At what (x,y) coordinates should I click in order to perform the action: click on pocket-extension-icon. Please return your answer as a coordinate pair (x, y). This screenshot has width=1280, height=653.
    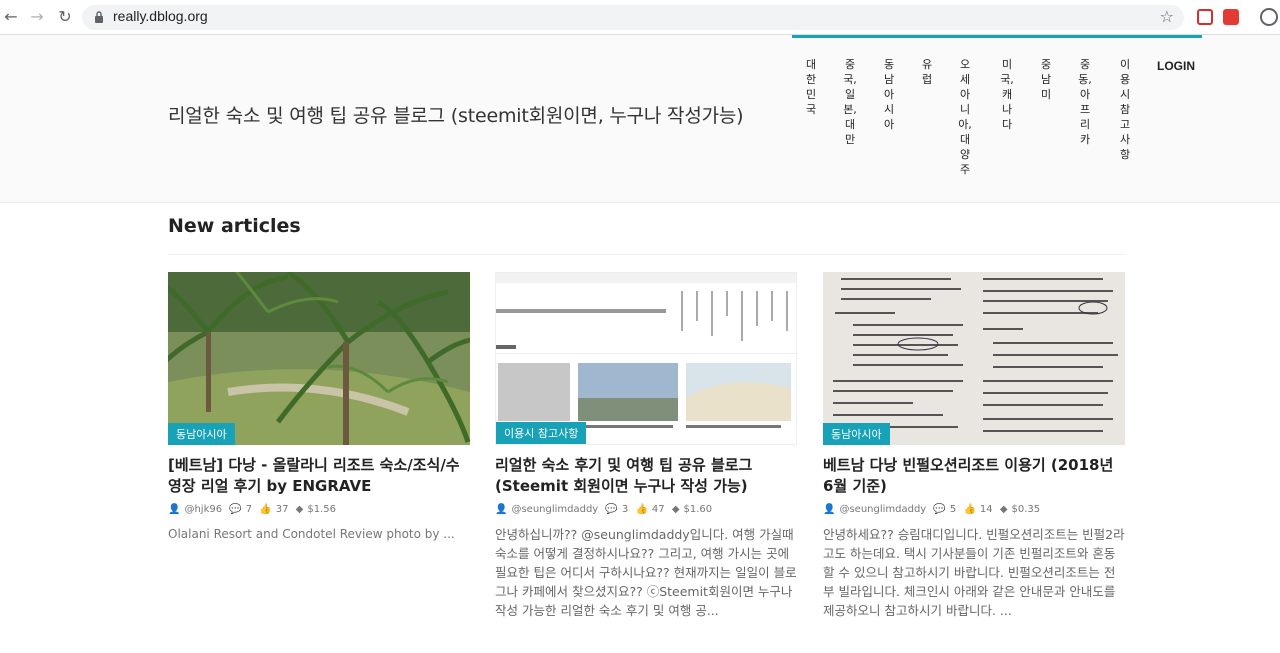
    Looking at the image, I should click on (1205, 17).